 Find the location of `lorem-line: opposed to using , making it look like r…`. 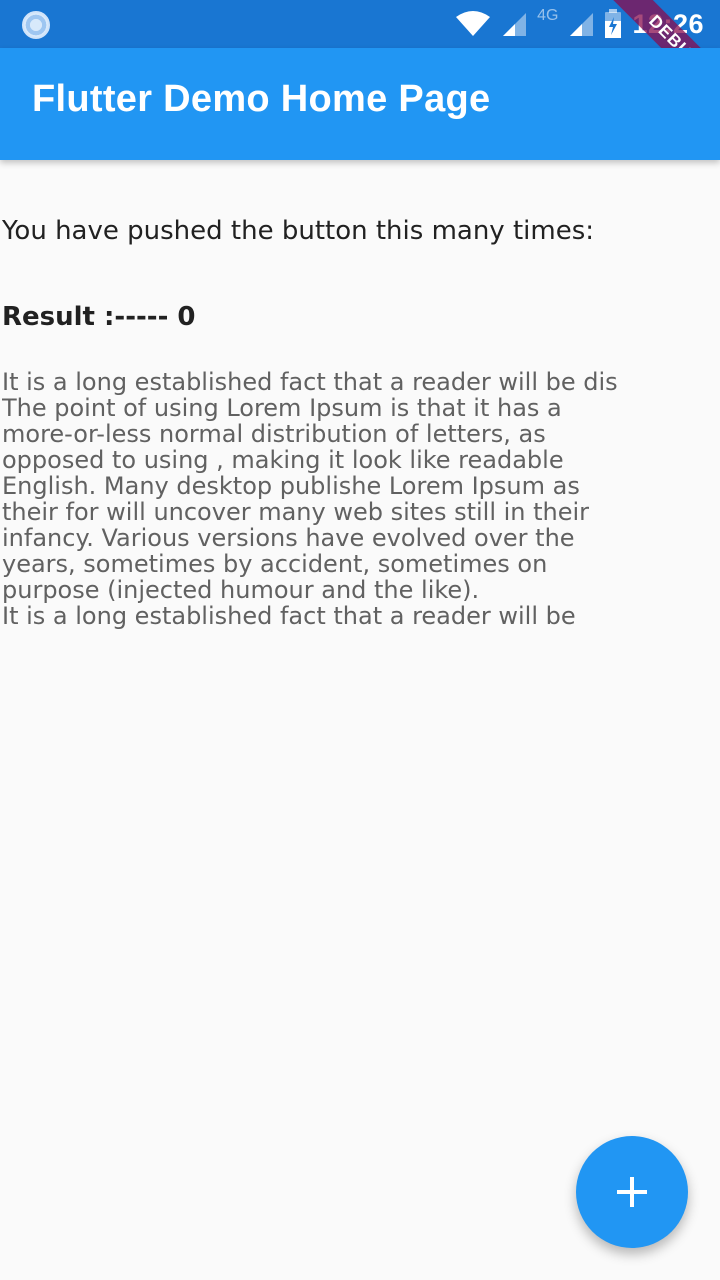

lorem-line: opposed to using , making it look like r… is located at coordinates (283, 460).